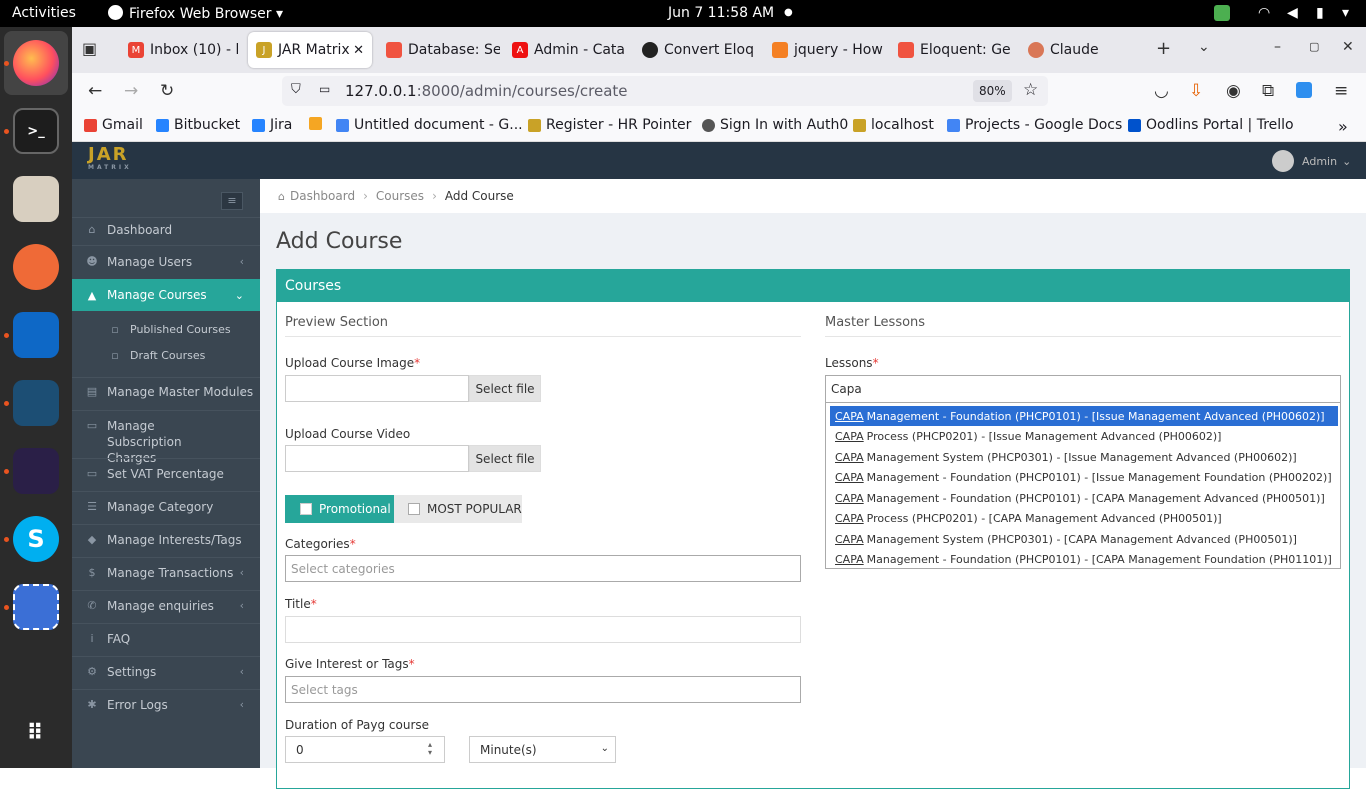 This screenshot has width=1366, height=789. I want to click on sidebar-item-manage-transactions: $ Manage Transactions ‹, so click(166, 577).